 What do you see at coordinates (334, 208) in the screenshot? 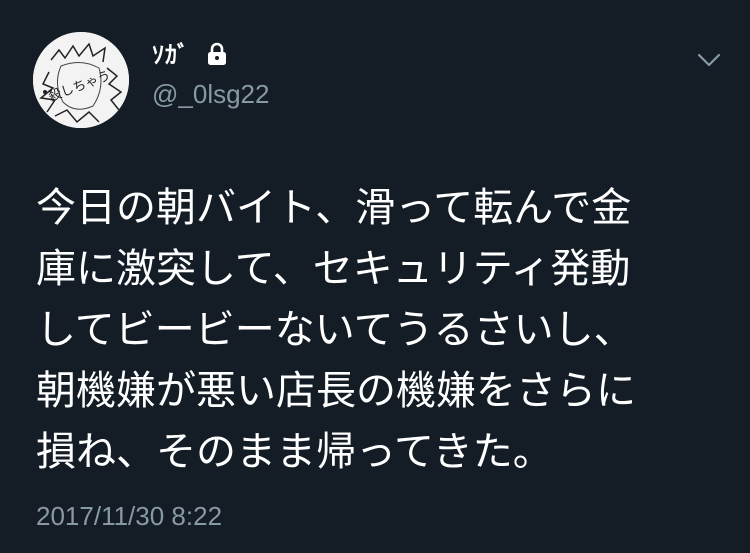
I see `tweet-text-line: 今日の朝バイト、滑って転んで金` at bounding box center [334, 208].